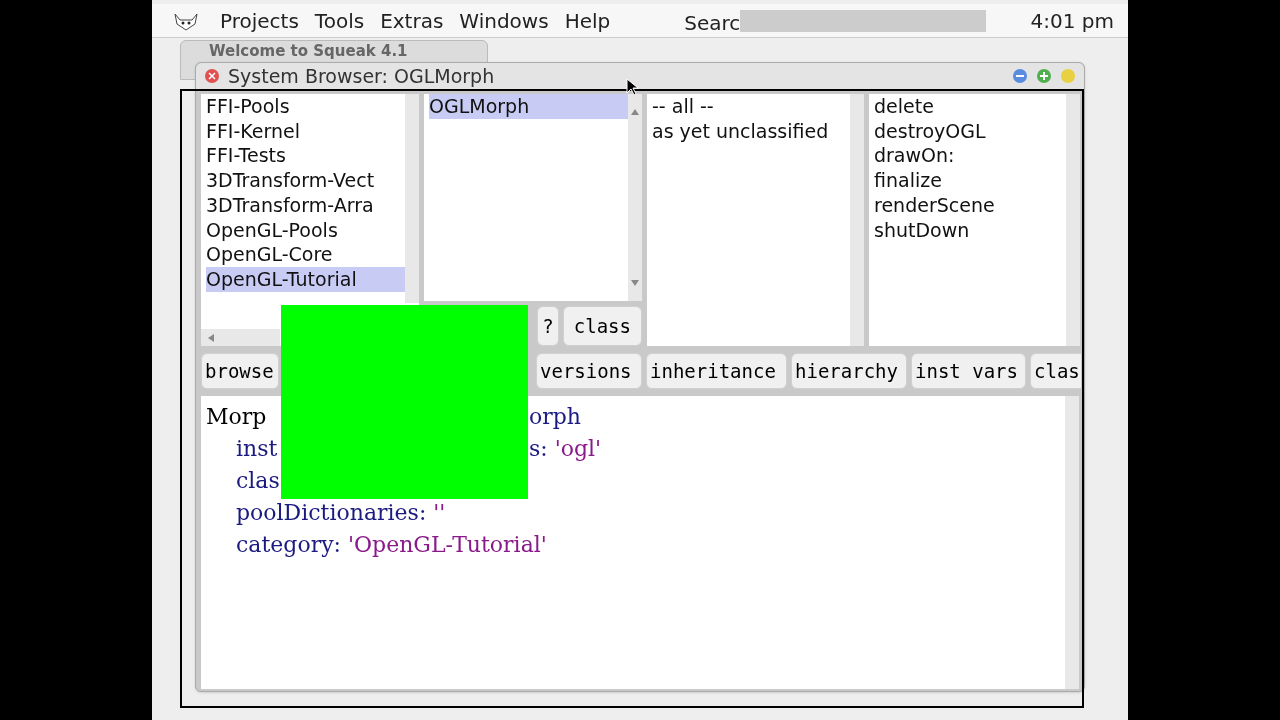  What do you see at coordinates (548, 326) in the screenshot?
I see `button: ?` at bounding box center [548, 326].